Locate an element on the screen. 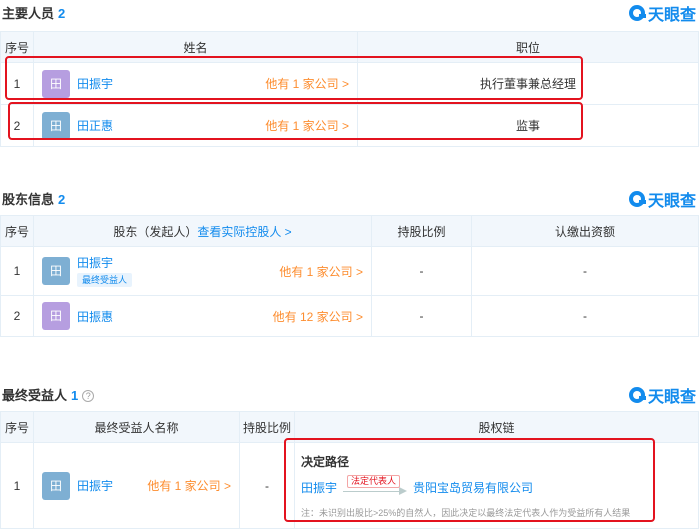 This screenshot has height=529, width=700. person-cell: 田 田振宇 他有 1 家公司 > is located at coordinates (136, 485).